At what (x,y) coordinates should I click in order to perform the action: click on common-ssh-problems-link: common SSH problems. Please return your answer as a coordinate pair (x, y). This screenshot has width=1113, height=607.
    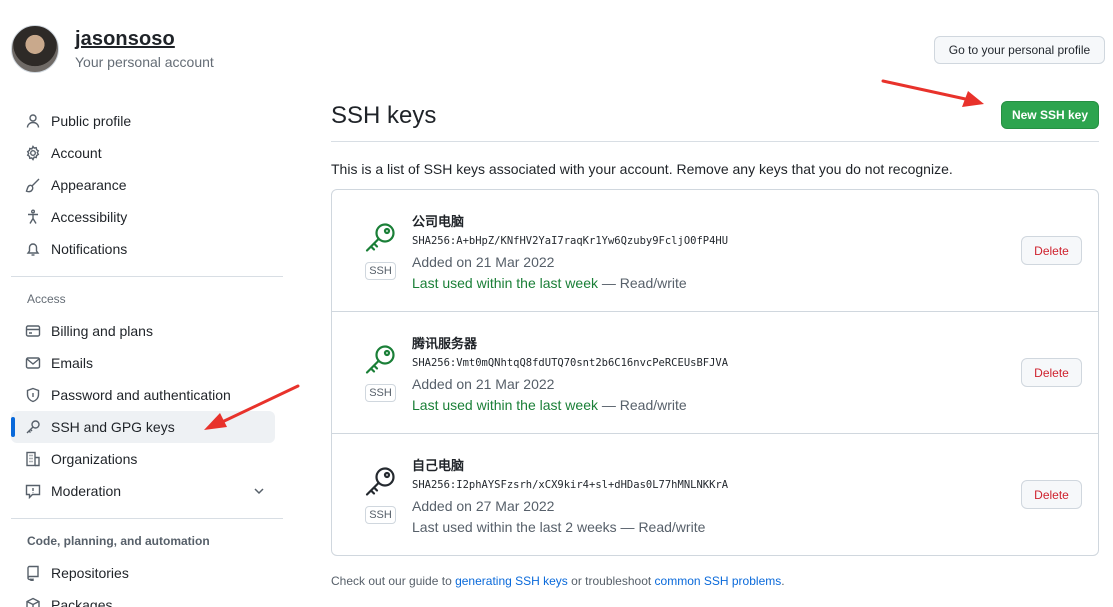
    Looking at the image, I should click on (718, 581).